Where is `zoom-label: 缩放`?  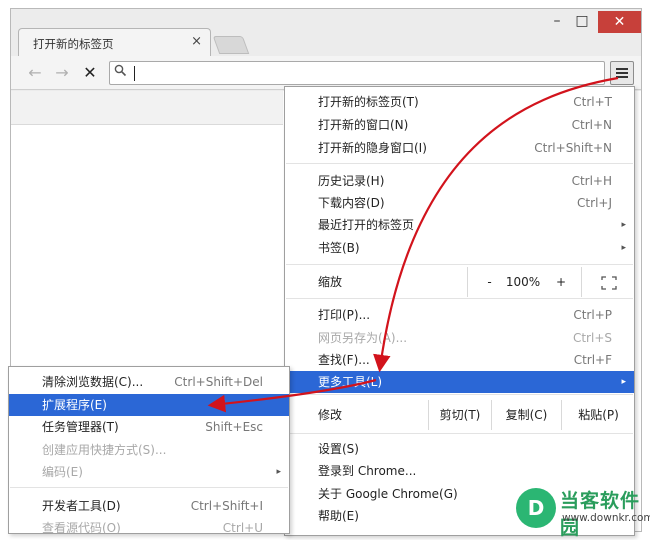 zoom-label: 缩放 is located at coordinates (330, 282).